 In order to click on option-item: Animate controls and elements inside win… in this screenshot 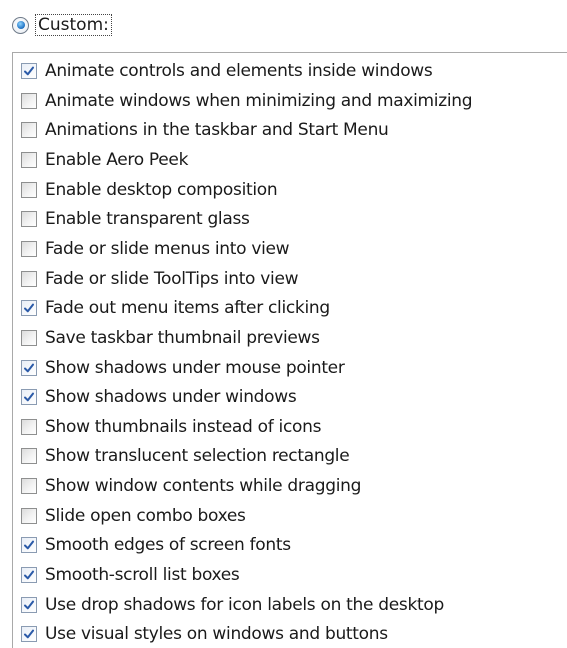, I will do `click(227, 71)`.